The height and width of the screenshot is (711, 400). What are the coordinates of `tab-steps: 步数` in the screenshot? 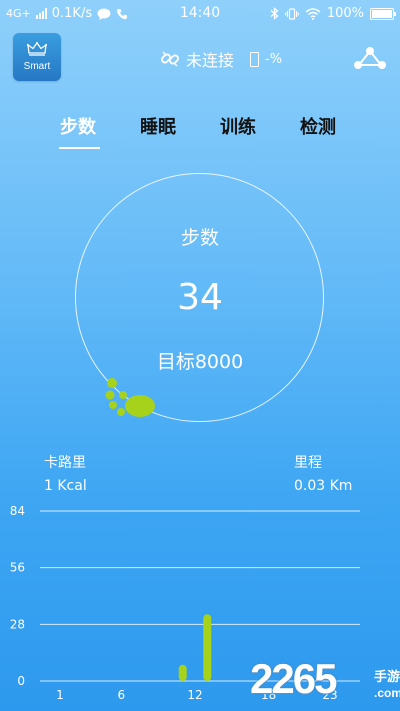 It's located at (78, 126).